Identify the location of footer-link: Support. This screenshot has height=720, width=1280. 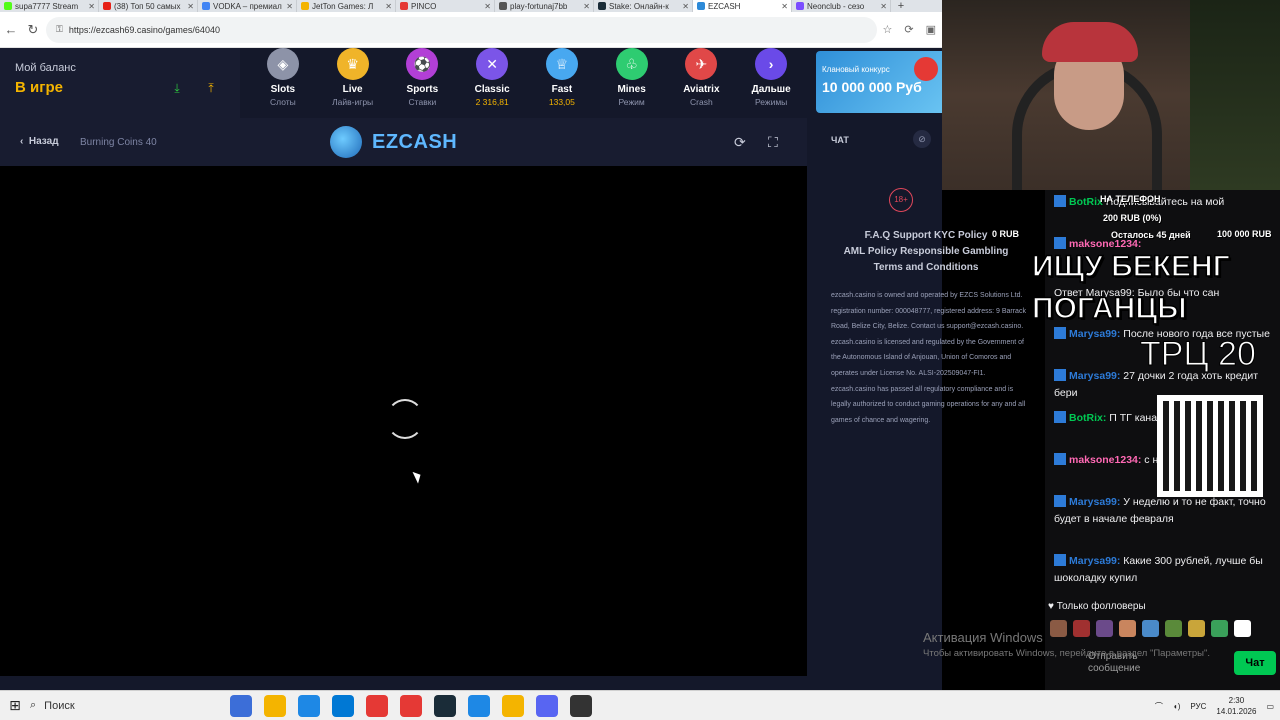
(912, 235).